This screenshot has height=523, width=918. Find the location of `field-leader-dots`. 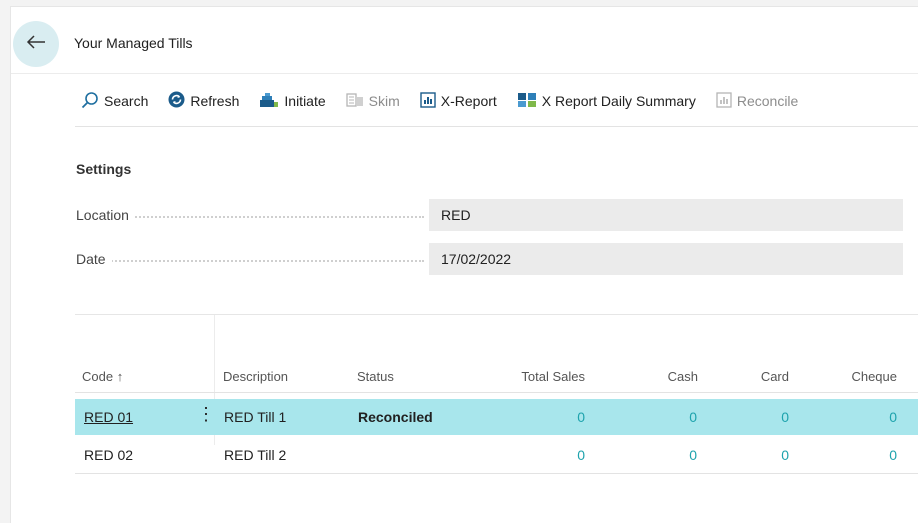

field-leader-dots is located at coordinates (250, 261).